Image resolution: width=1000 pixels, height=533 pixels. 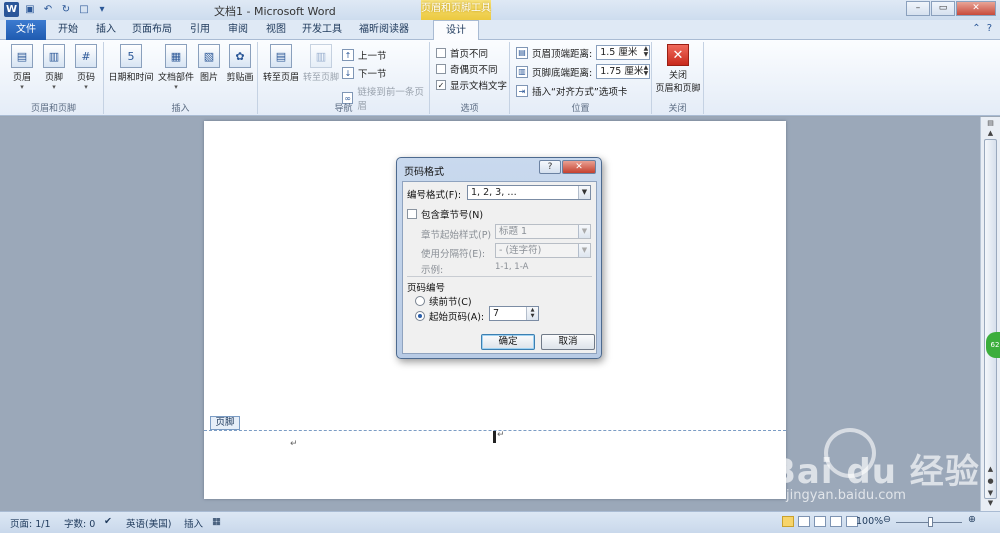 I want to click on footer-button-label: 页脚, so click(x=53, y=78).